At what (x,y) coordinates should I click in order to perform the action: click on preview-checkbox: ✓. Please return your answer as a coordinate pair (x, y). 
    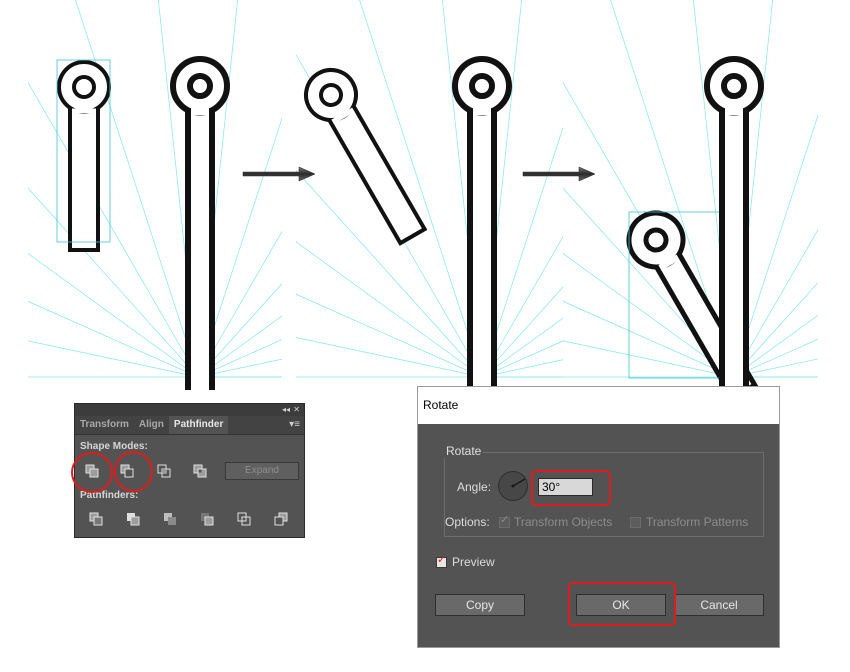
    Looking at the image, I should click on (441, 561).